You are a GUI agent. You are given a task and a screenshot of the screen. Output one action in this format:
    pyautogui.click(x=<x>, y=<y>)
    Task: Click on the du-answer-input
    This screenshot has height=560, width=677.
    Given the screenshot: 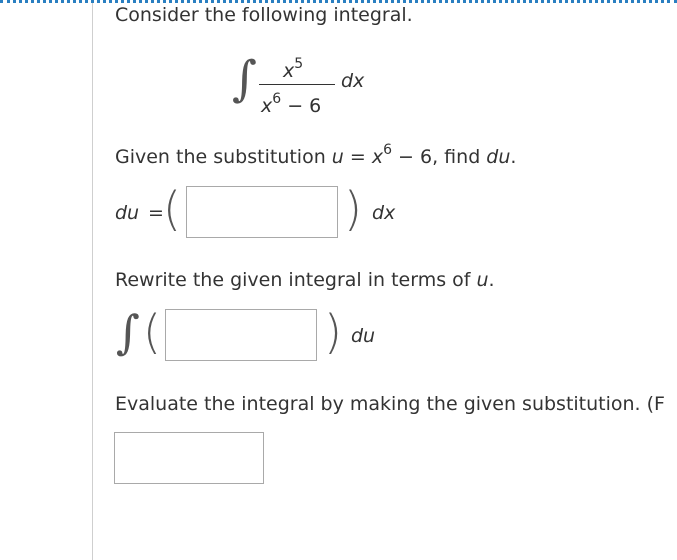 What is the action you would take?
    pyautogui.click(x=262, y=212)
    